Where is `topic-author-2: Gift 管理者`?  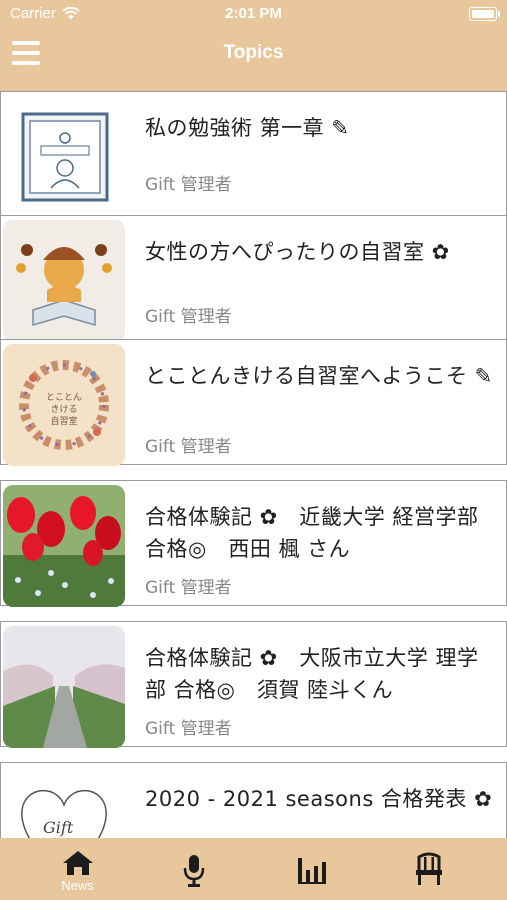
topic-author-2: Gift 管理者 is located at coordinates (188, 447).